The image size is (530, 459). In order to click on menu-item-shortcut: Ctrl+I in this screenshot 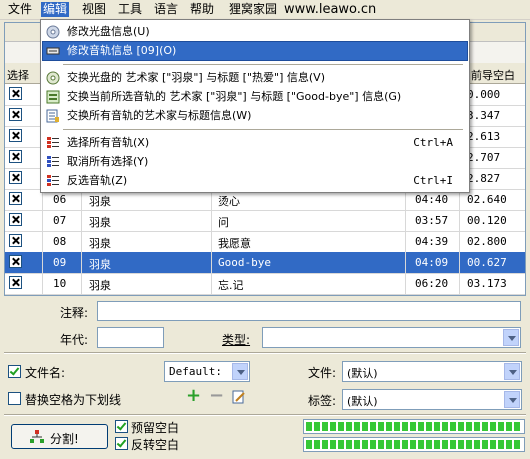, I will do `click(433, 180)`.